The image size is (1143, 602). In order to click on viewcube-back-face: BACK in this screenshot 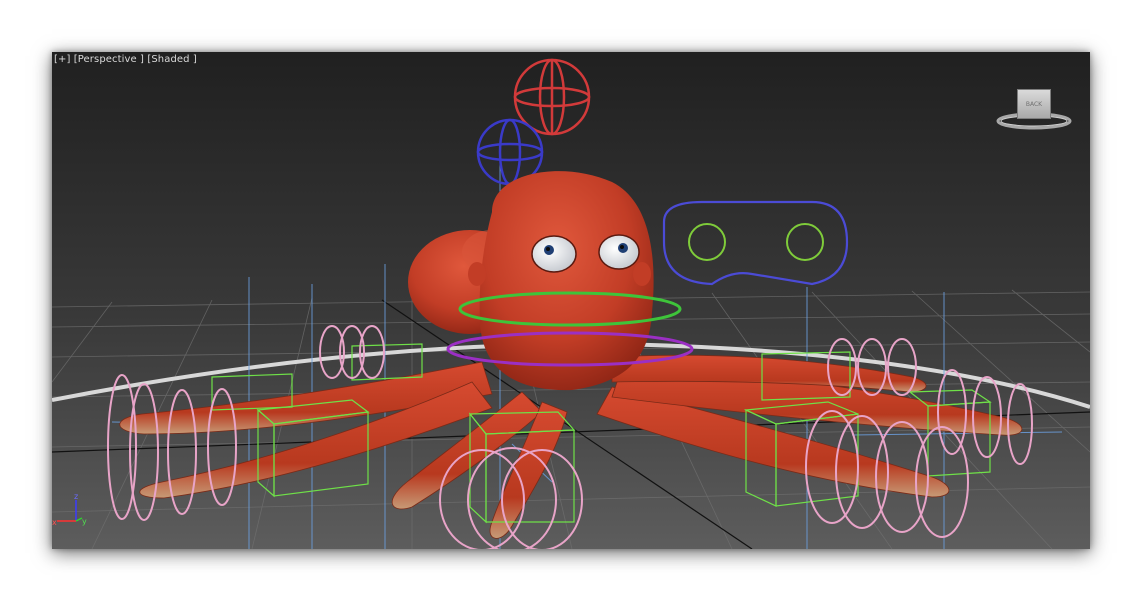, I will do `click(1034, 104)`.